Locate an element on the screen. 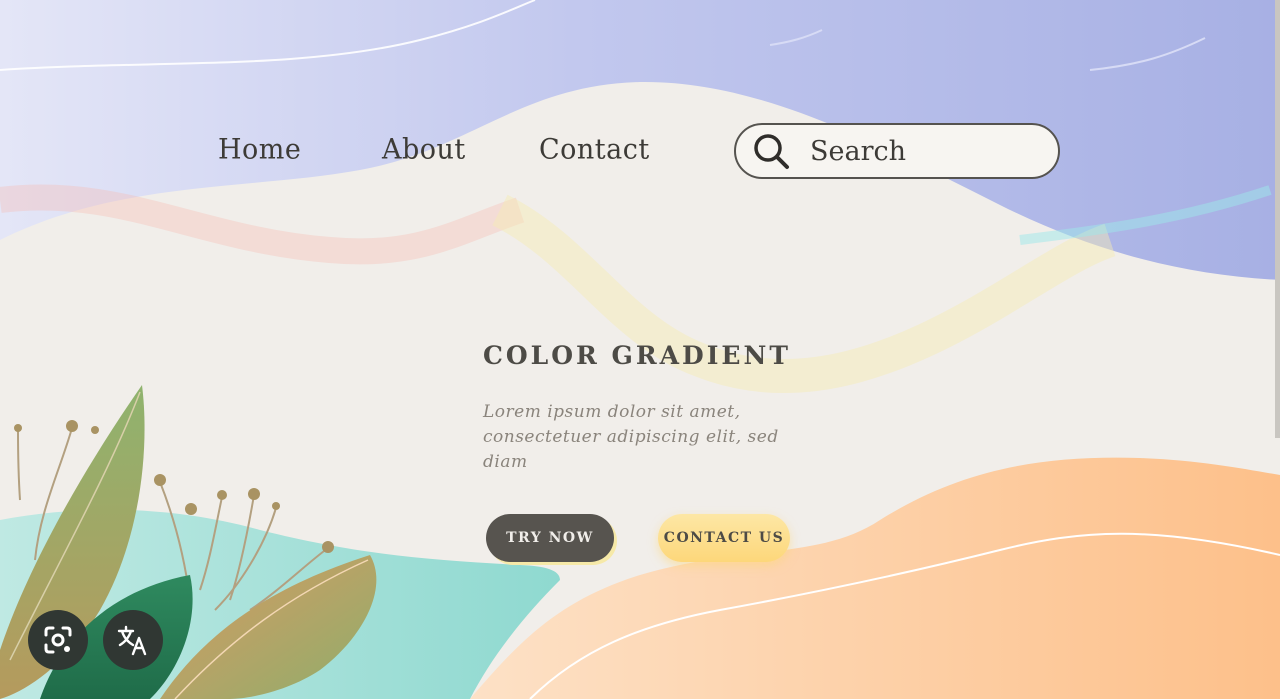 The height and width of the screenshot is (699, 1280). search-icon is located at coordinates (771, 151).